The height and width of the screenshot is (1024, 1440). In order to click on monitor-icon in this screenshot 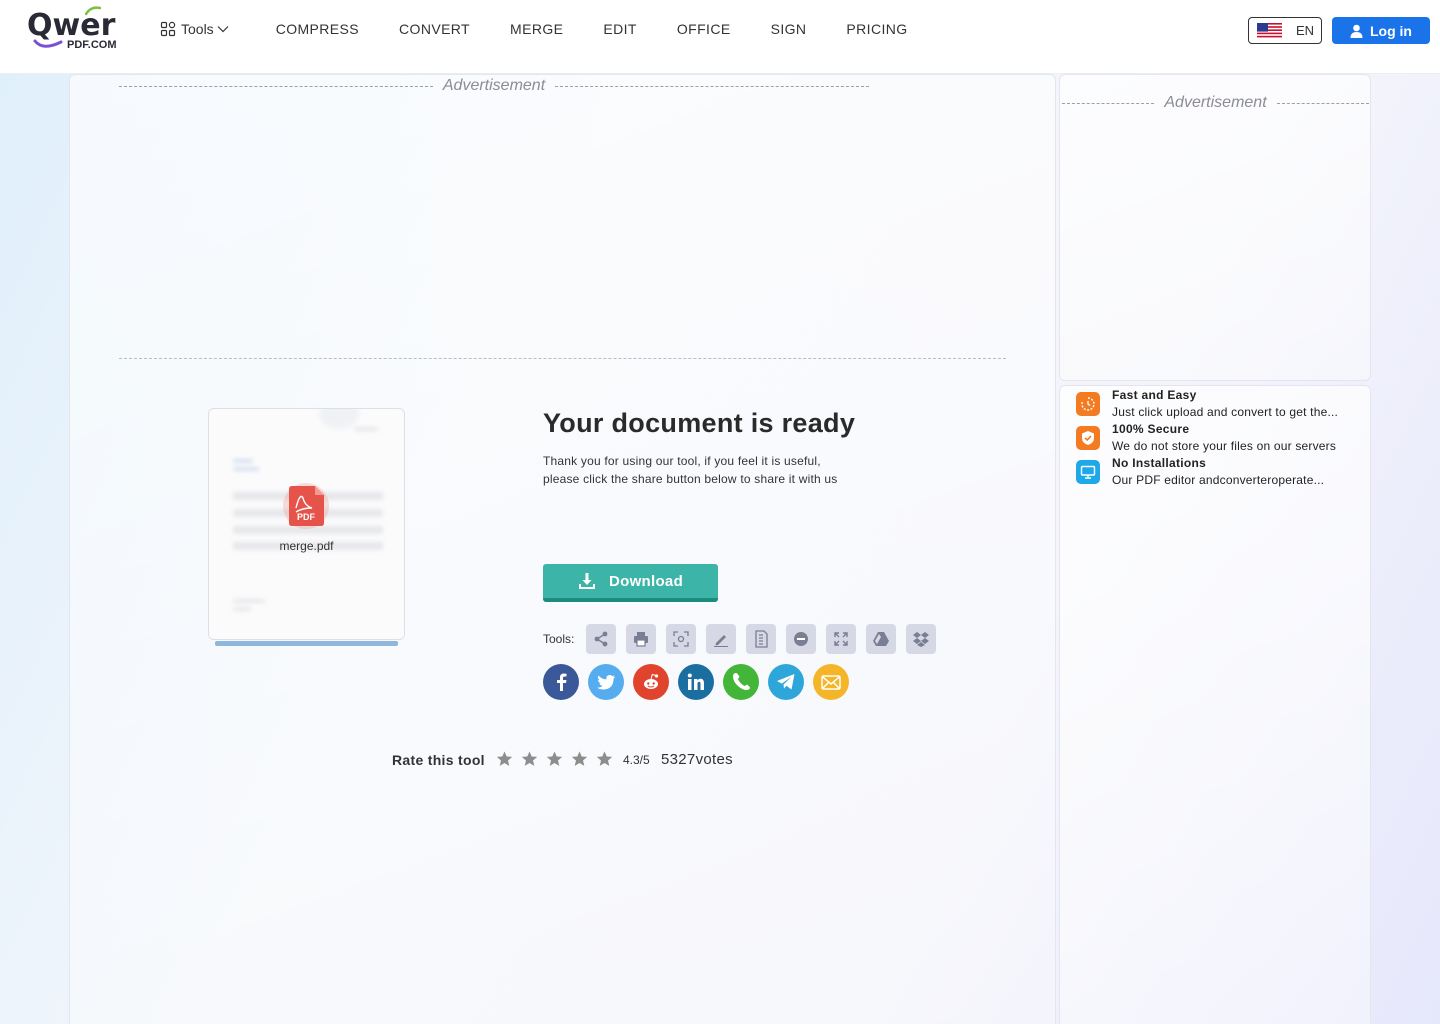, I will do `click(1088, 472)`.